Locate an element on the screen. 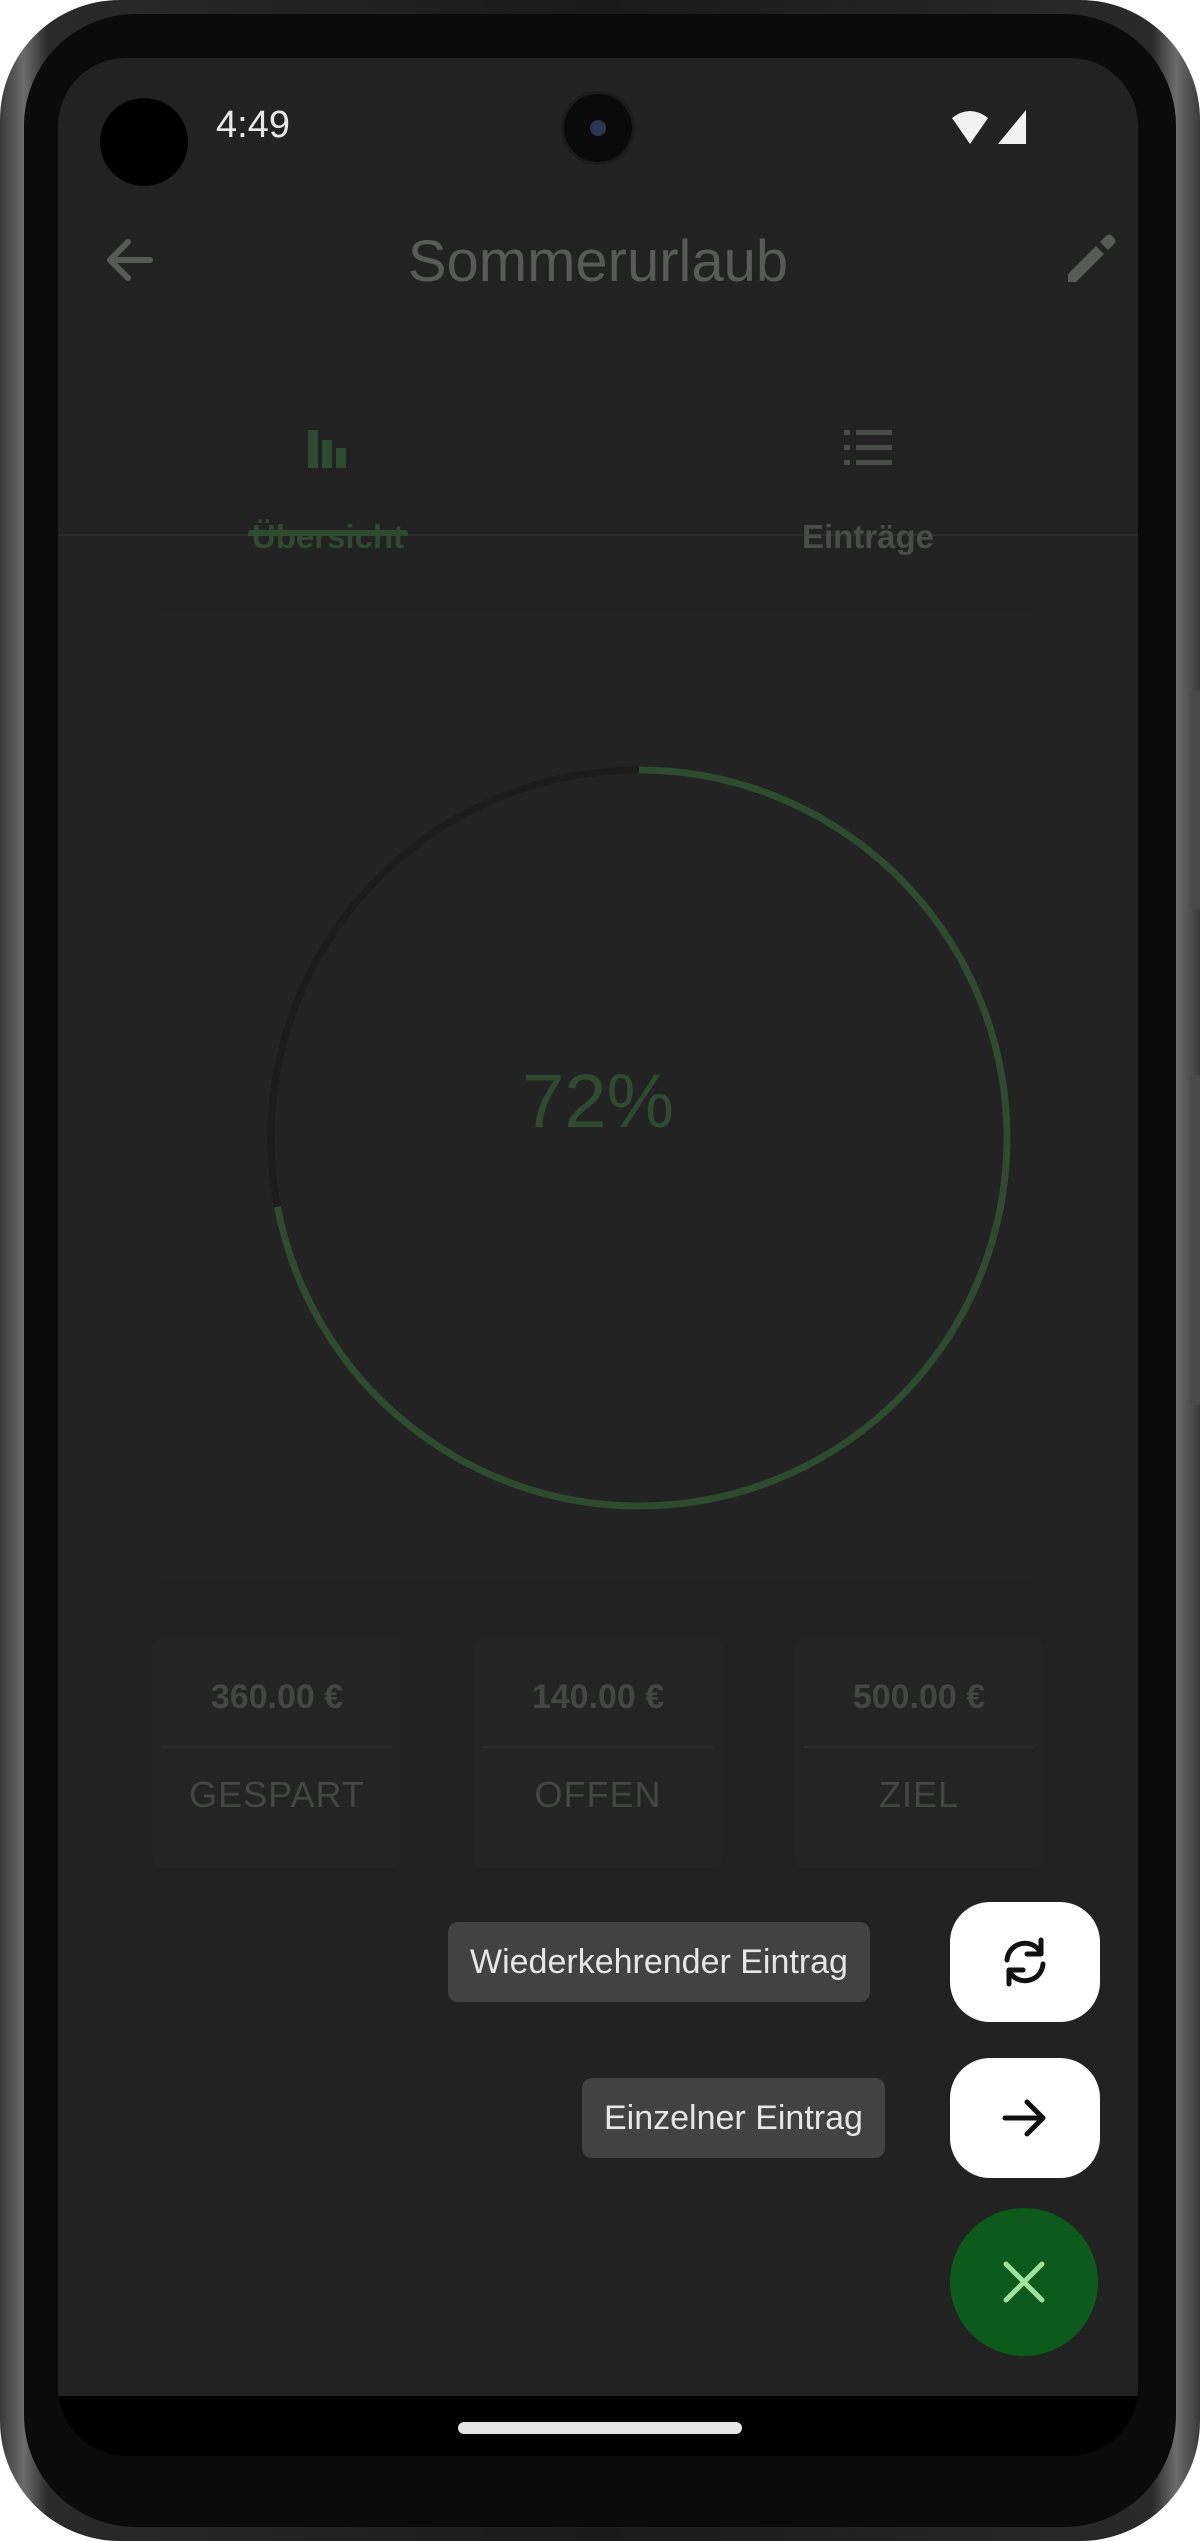 The width and height of the screenshot is (1200, 2541). front-camera is located at coordinates (598, 128).